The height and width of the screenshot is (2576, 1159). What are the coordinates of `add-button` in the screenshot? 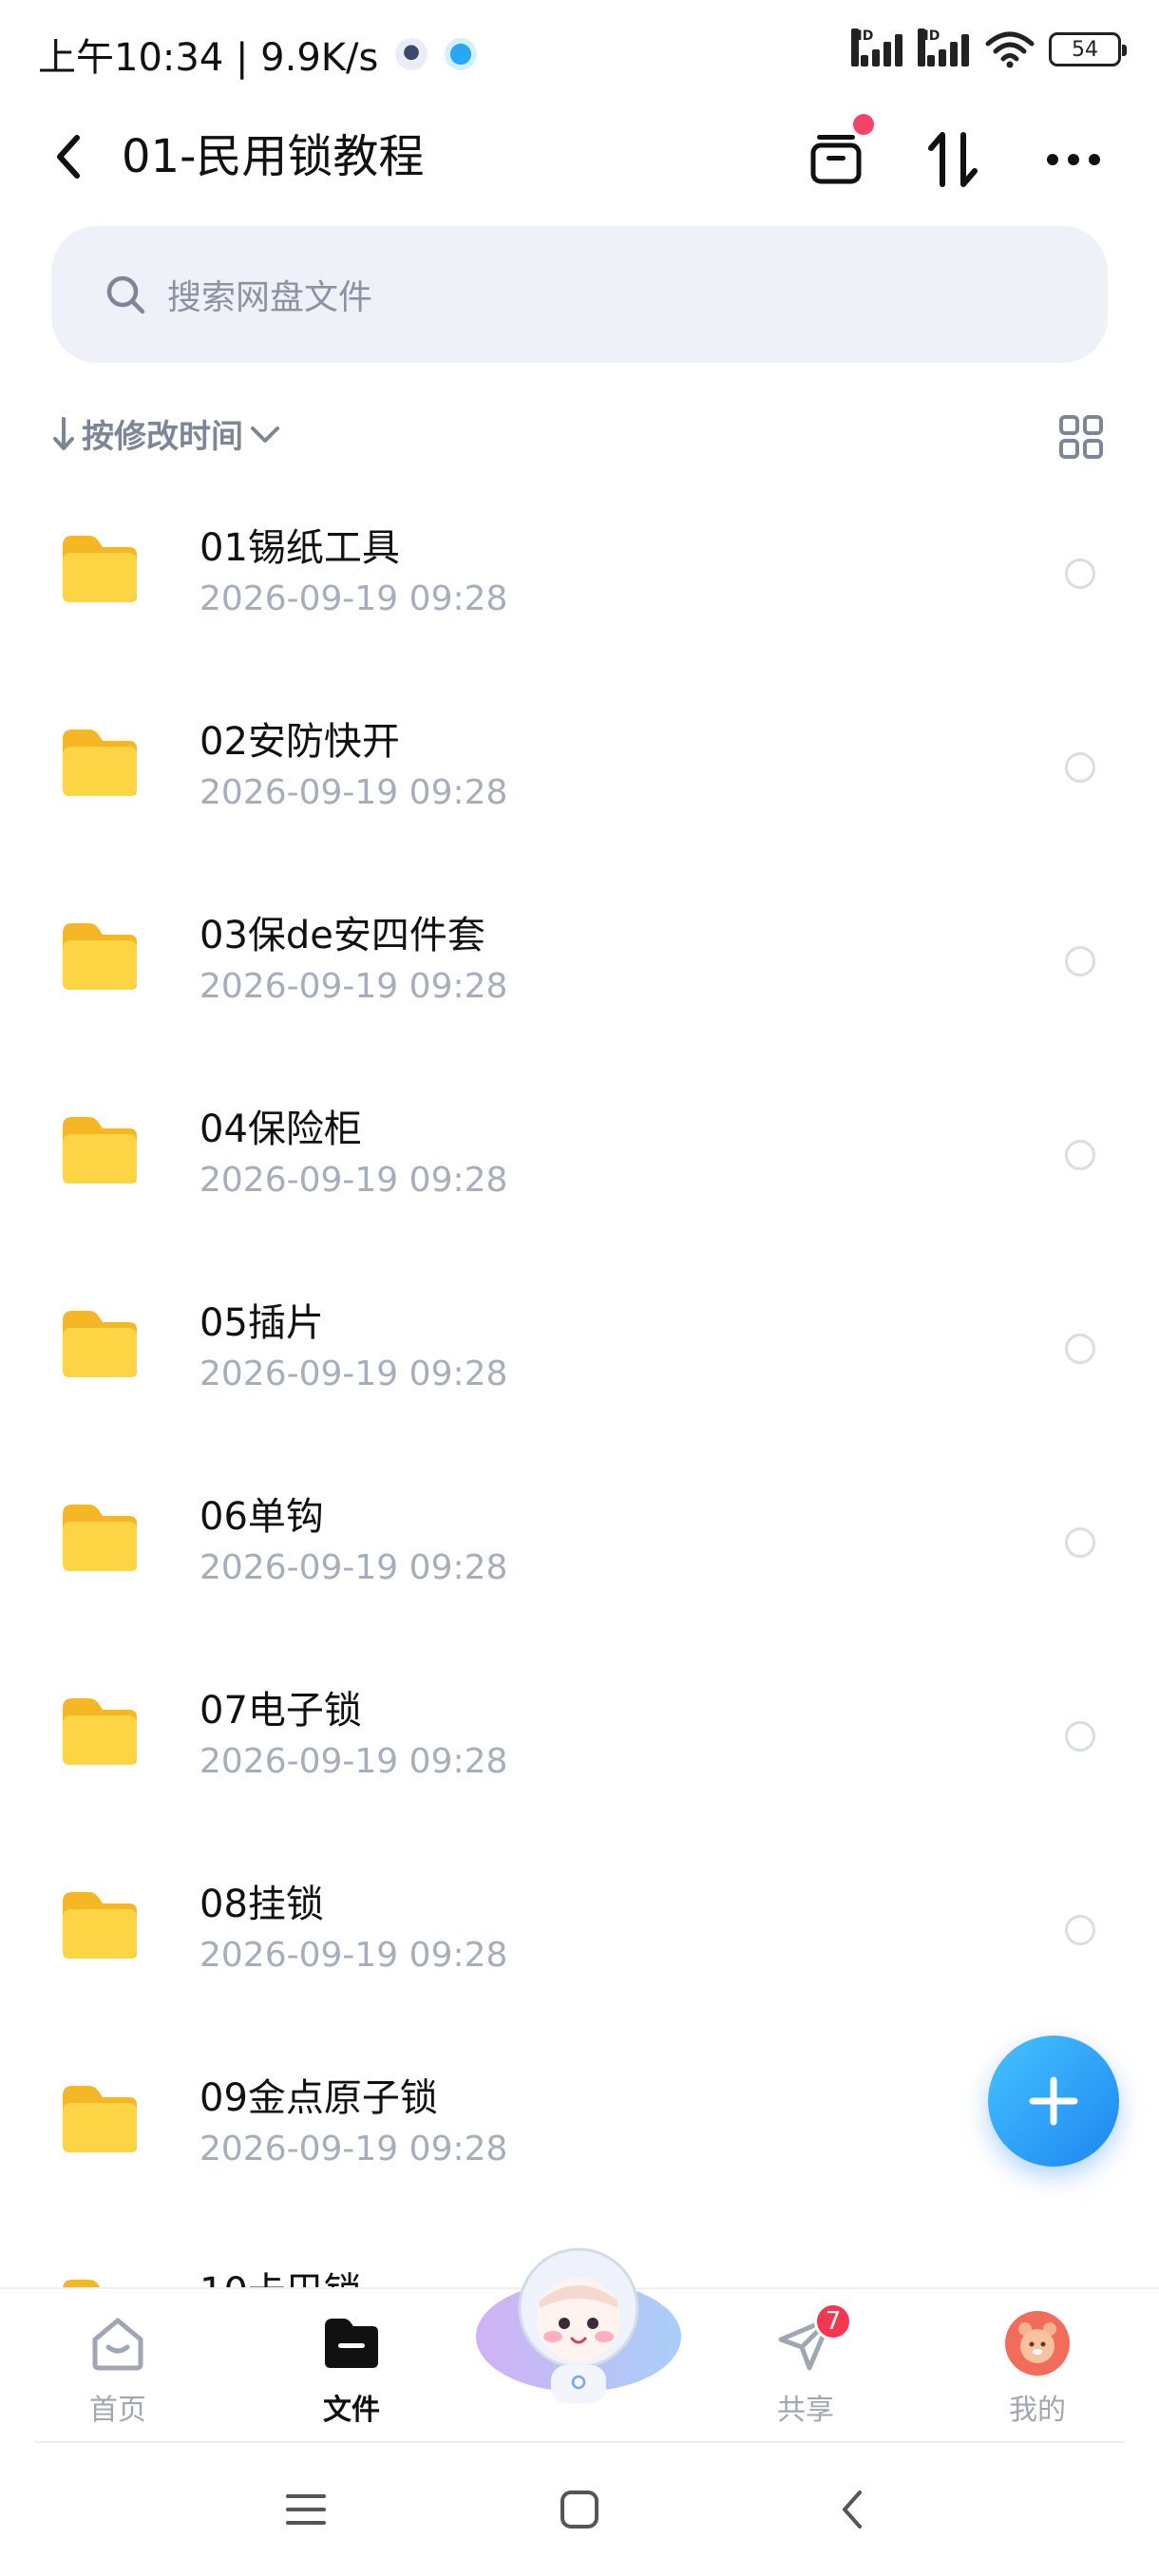 It's located at (1053, 2101).